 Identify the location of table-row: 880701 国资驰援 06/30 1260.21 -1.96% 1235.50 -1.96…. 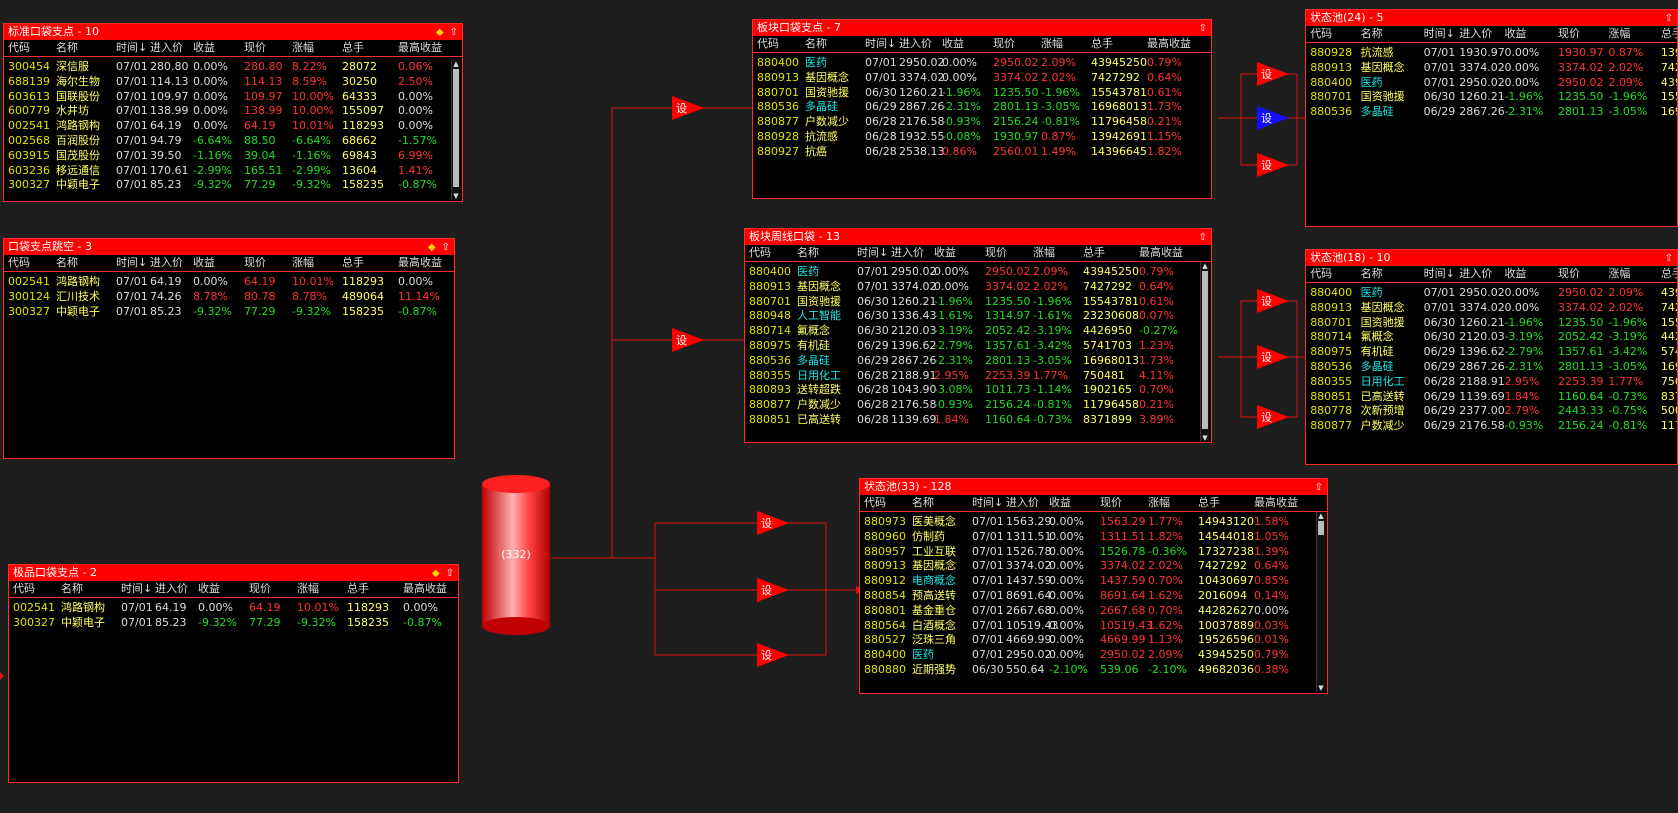
(982, 93).